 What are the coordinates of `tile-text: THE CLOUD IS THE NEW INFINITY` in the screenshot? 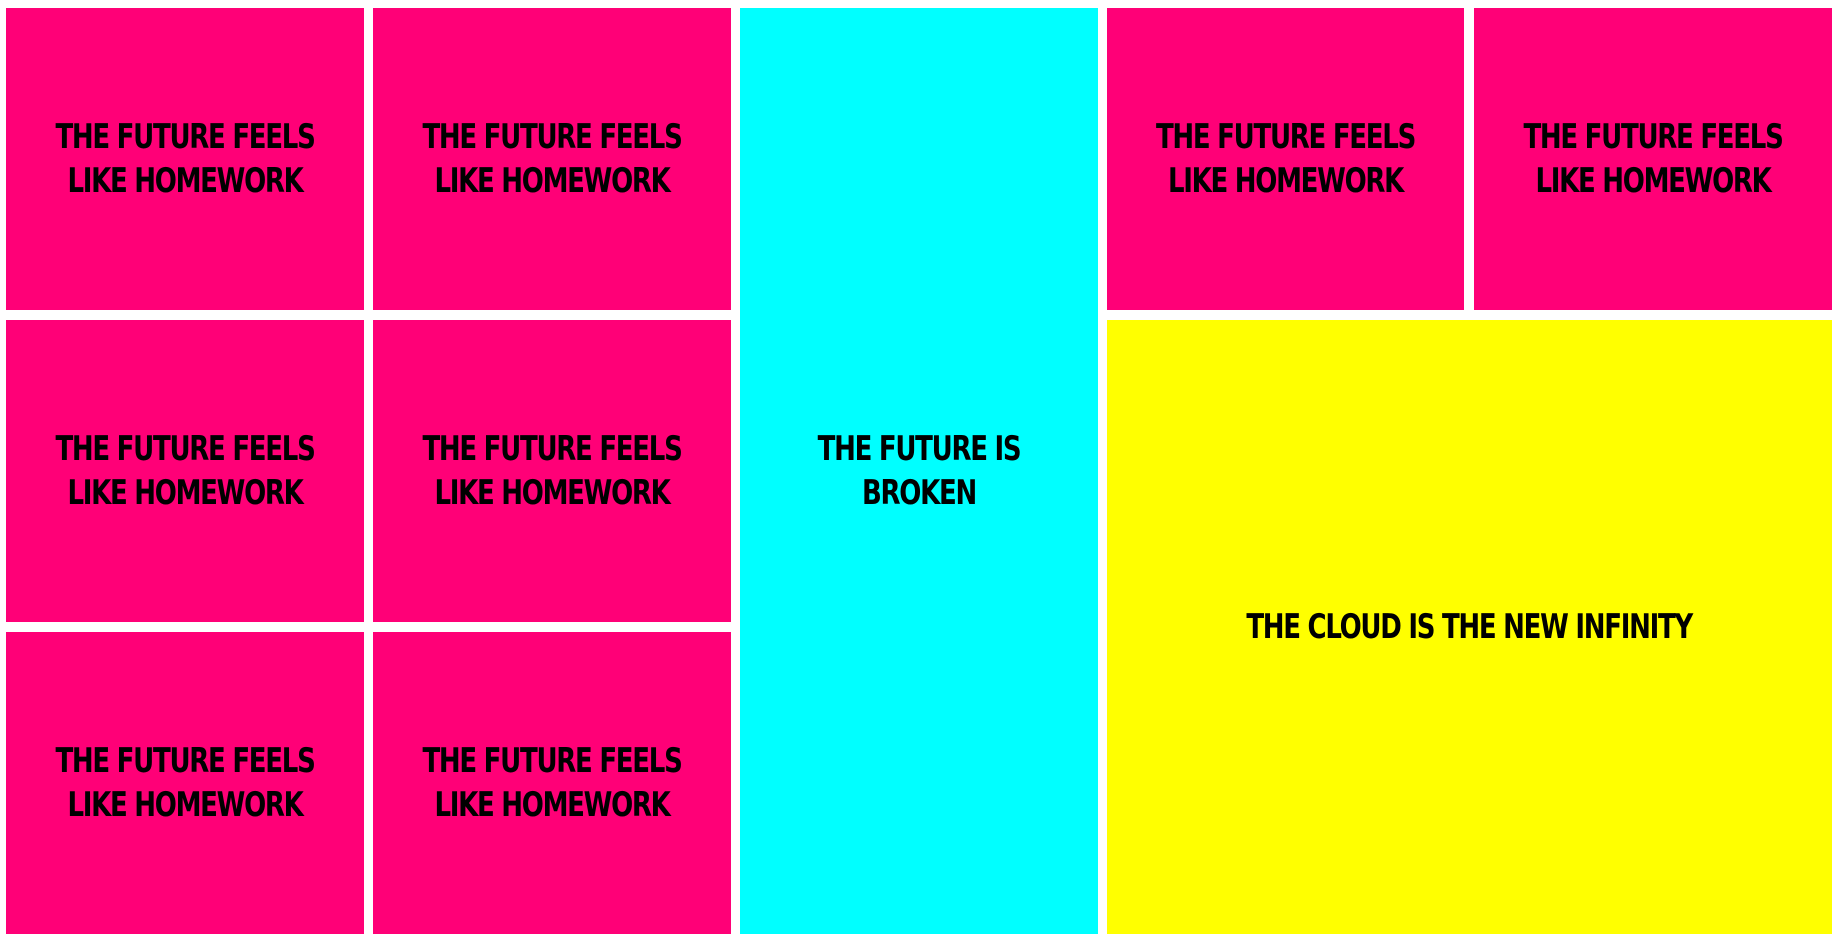 It's located at (1470, 627).